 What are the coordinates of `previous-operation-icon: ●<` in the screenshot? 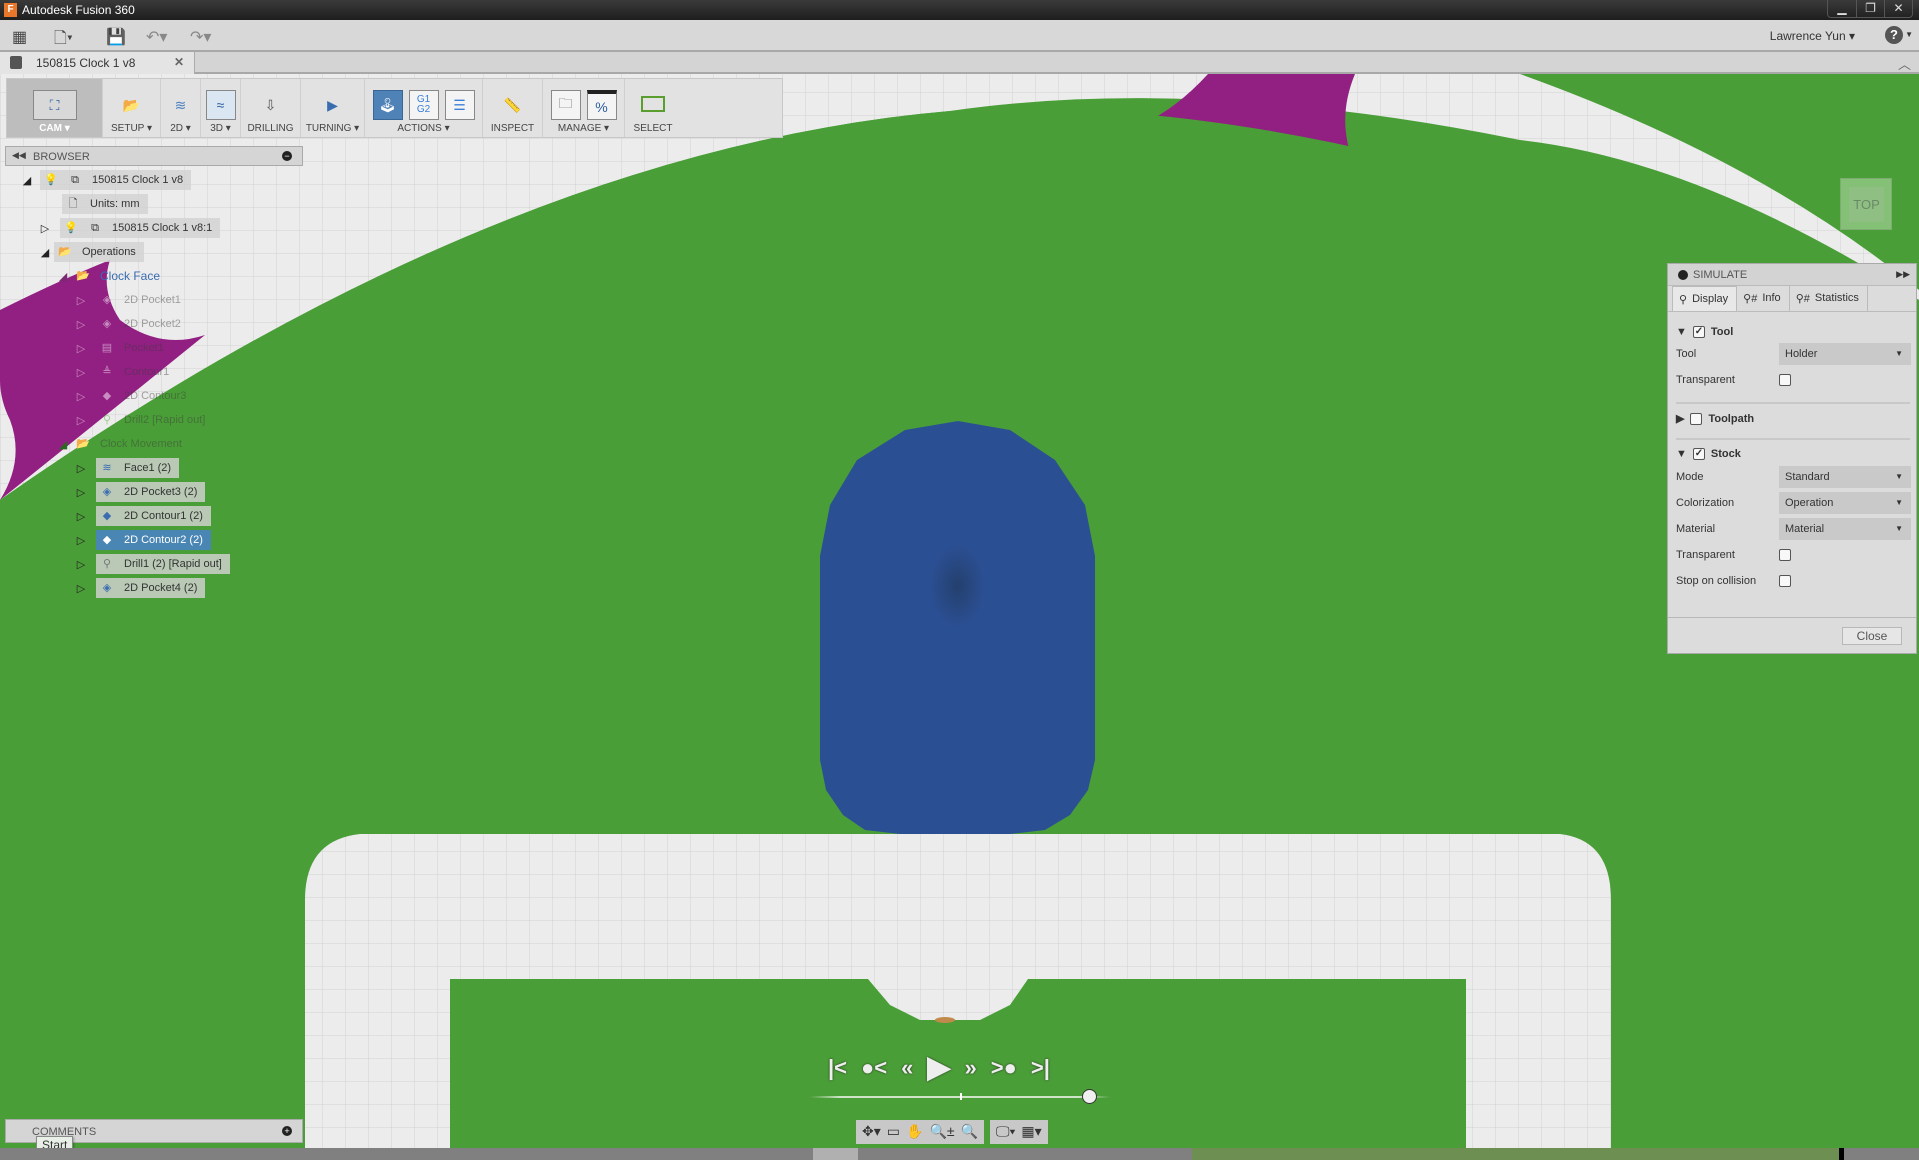 It's located at (874, 1068).